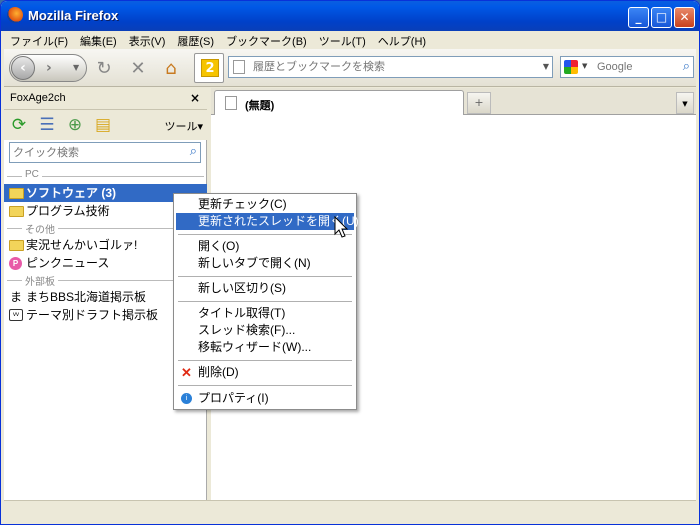  Describe the element at coordinates (266, 40) in the screenshot. I see `menu-bookmarks: ブックマーク(B)` at that location.